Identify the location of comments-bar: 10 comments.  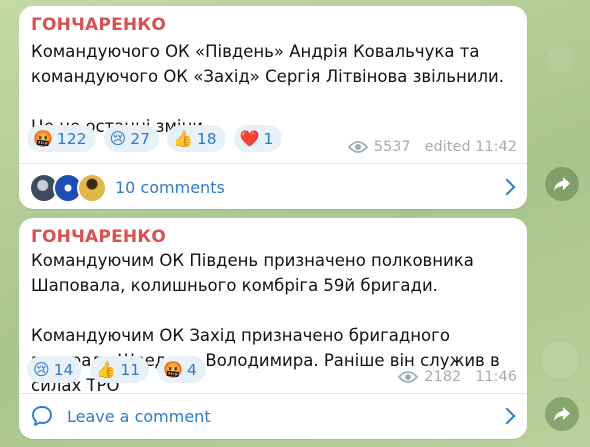
(273, 186).